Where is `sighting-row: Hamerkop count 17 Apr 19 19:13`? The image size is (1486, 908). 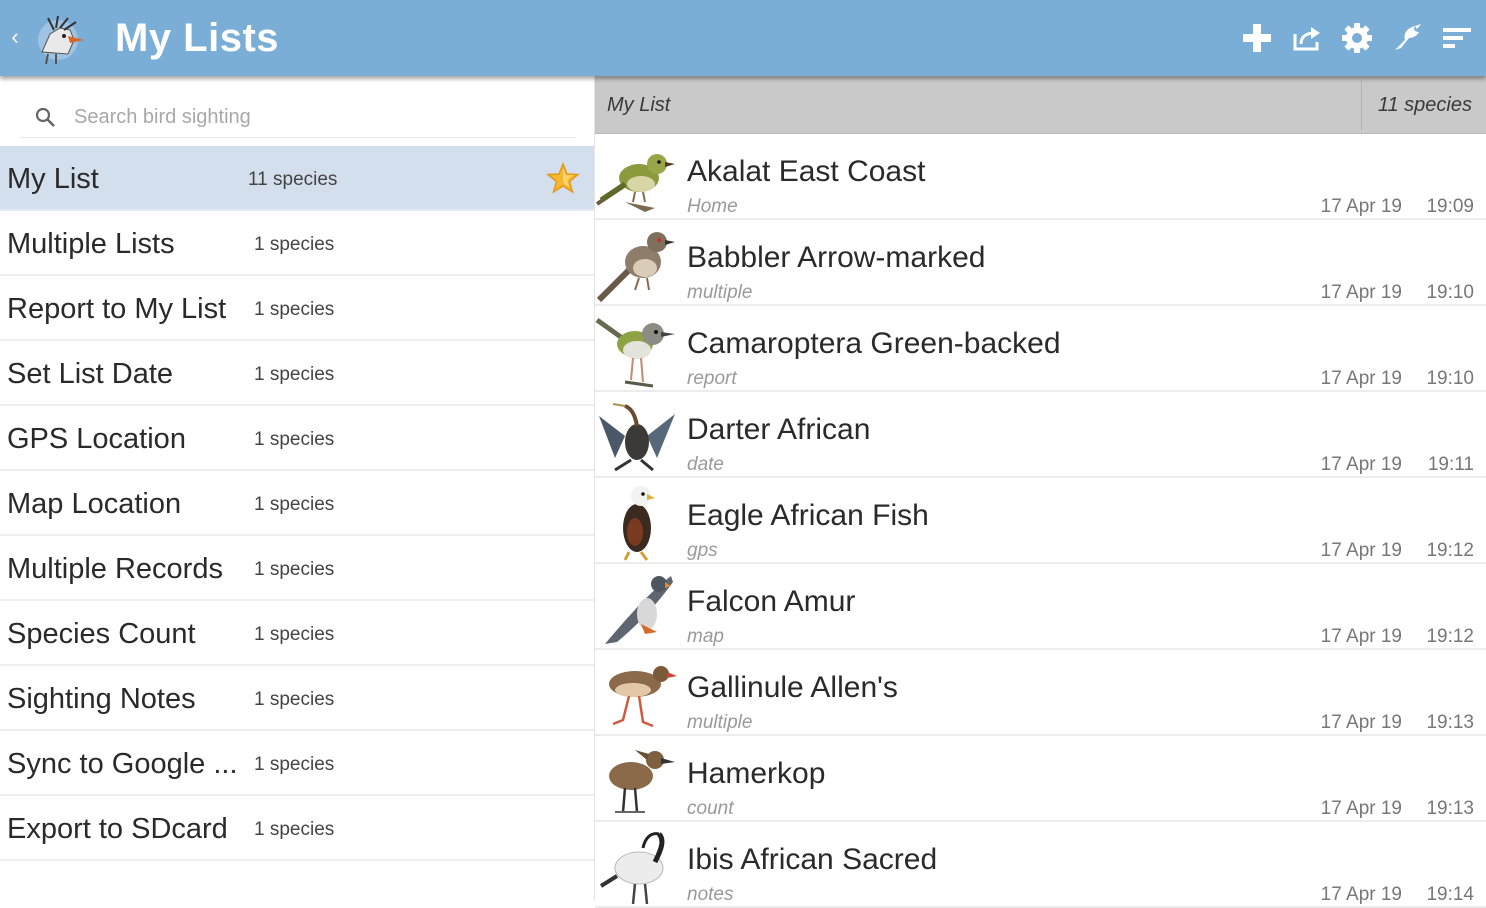 sighting-row: Hamerkop count 17 Apr 19 19:13 is located at coordinates (1040, 779).